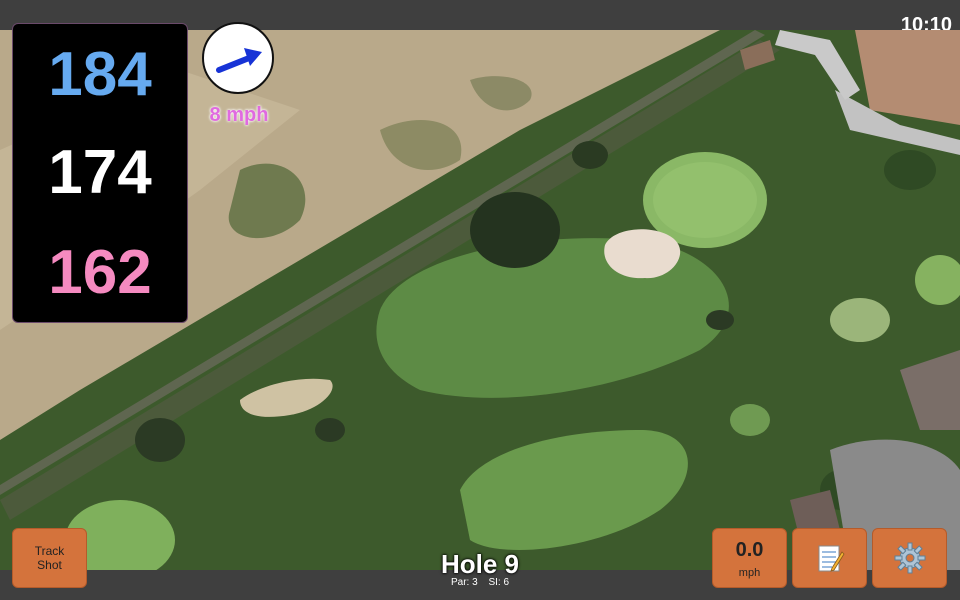 The image size is (960, 600). I want to click on track-shot-button: Track Shot, so click(49, 558).